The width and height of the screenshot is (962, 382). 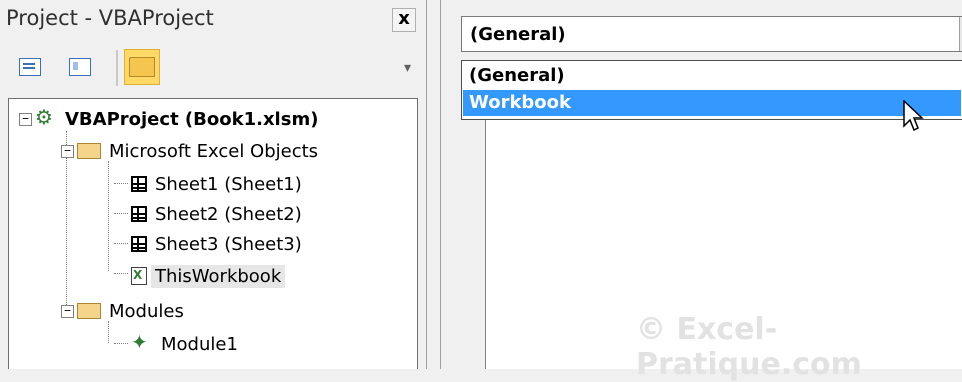 I want to click on project-explorer-title: Project - VBAProject, so click(x=110, y=18).